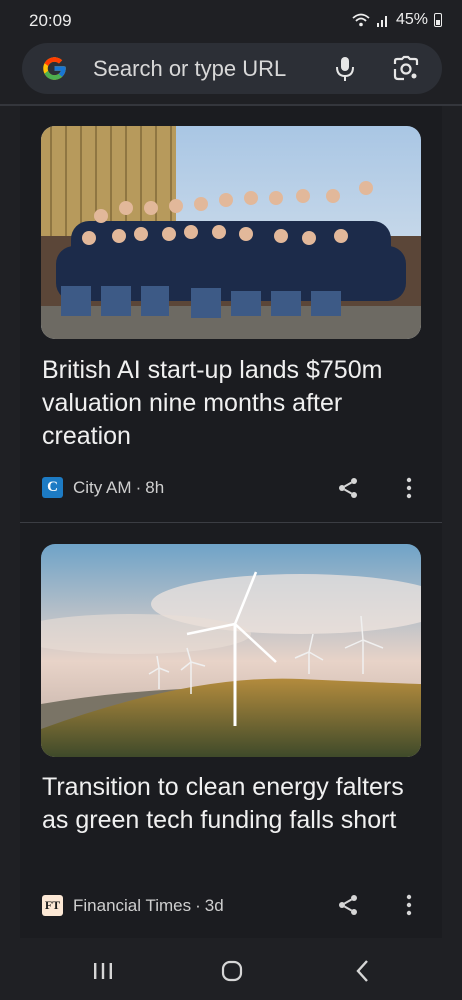 This screenshot has height=1000, width=462. What do you see at coordinates (103, 971) in the screenshot?
I see `recent-apps-icon` at bounding box center [103, 971].